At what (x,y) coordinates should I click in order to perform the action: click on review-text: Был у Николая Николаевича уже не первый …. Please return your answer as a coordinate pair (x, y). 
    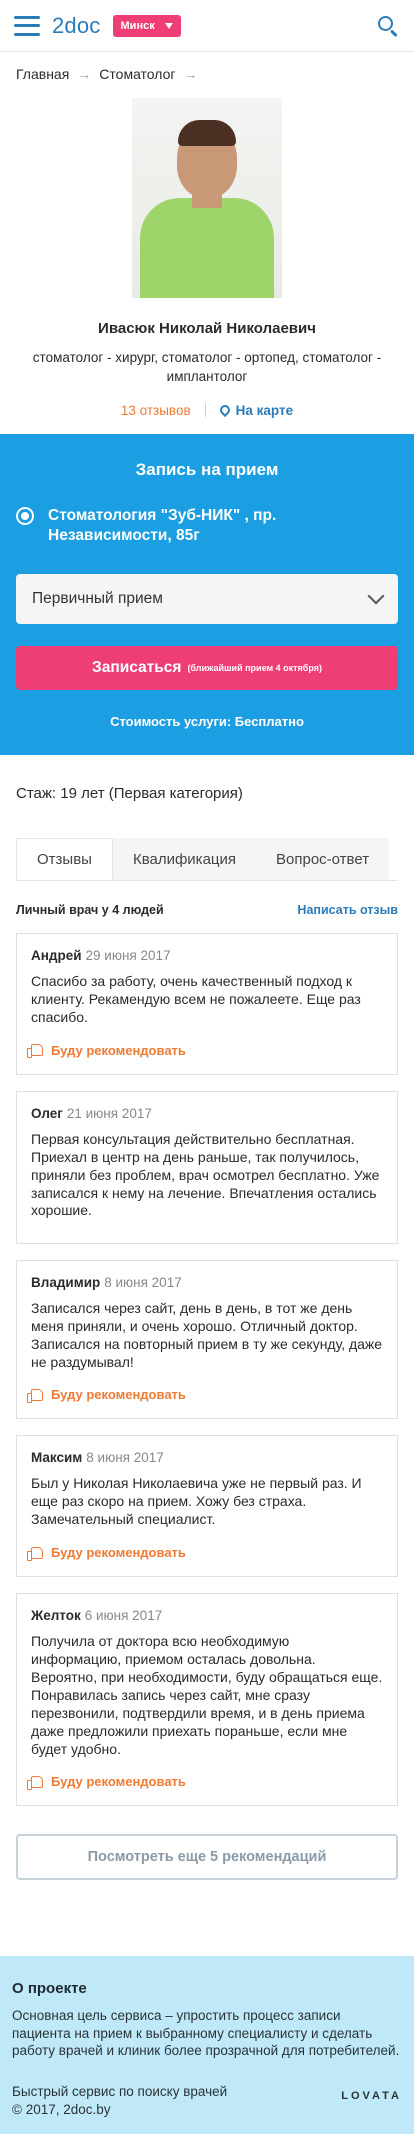
    Looking at the image, I should click on (196, 1501).